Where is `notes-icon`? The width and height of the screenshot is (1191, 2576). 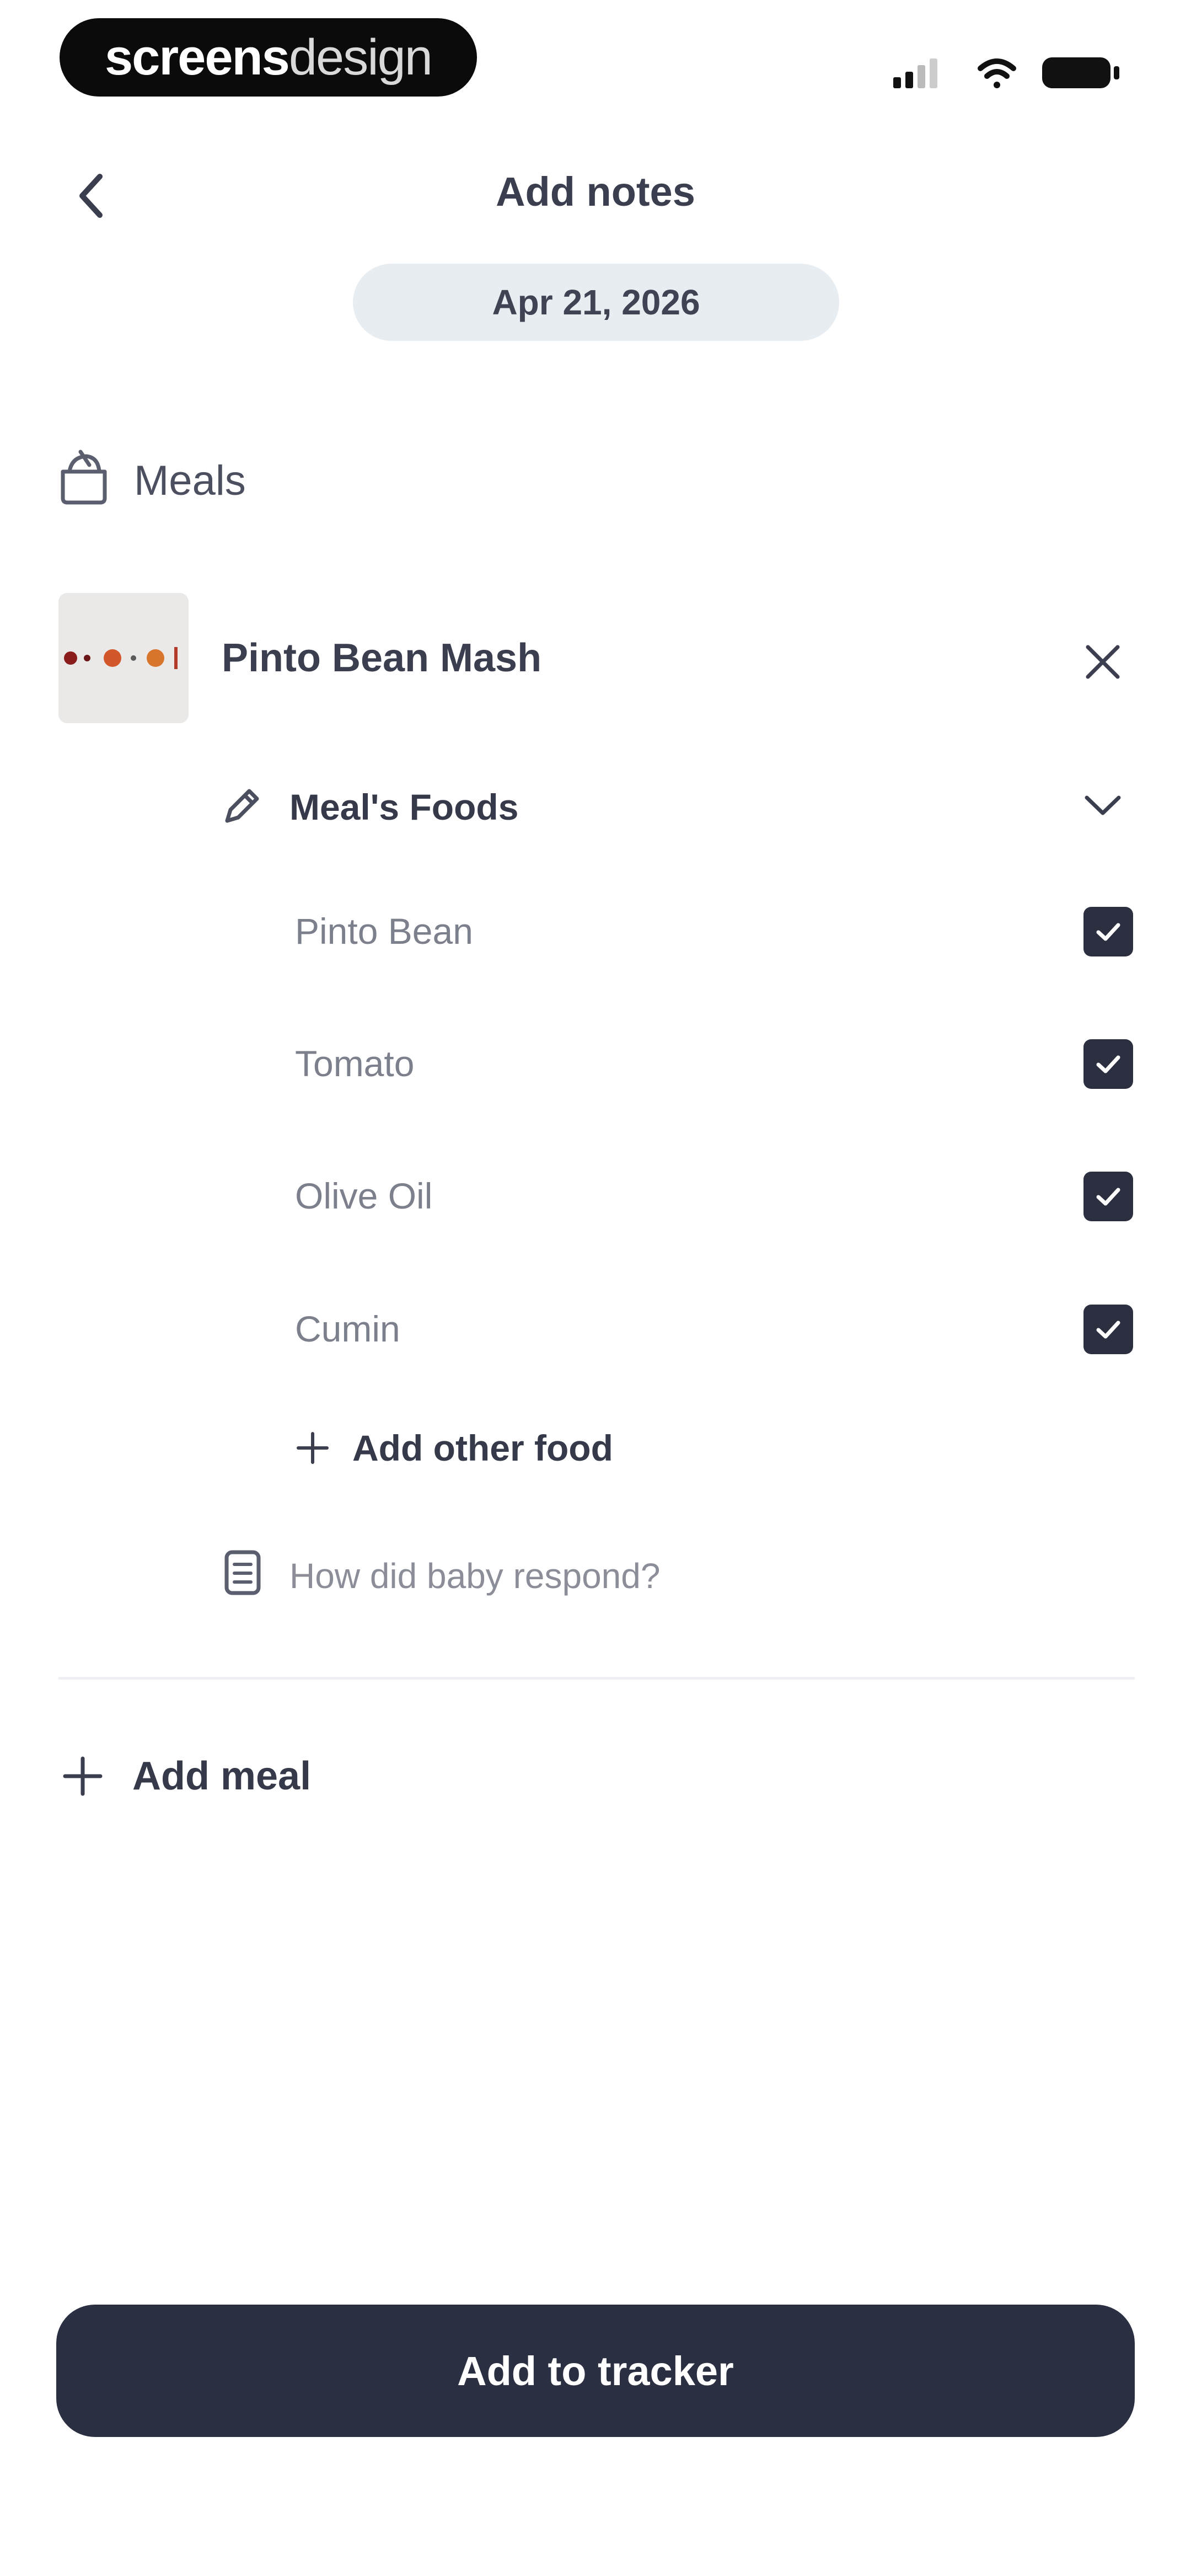
notes-icon is located at coordinates (243, 1572).